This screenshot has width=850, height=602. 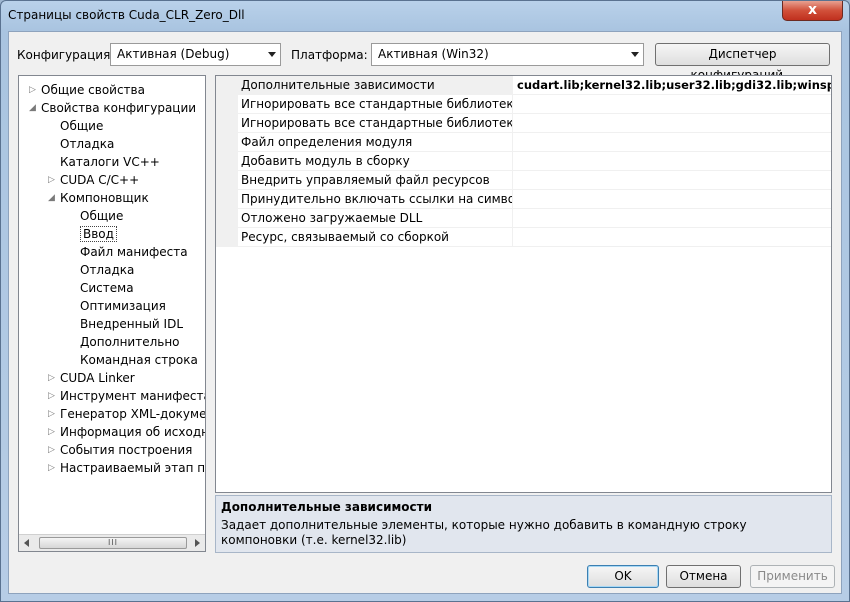 I want to click on tree-item-label: CUDA Linker, so click(x=97, y=378).